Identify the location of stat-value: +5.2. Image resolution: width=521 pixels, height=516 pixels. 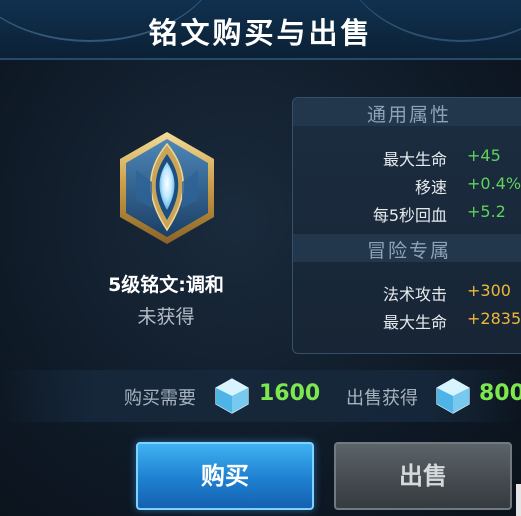
(486, 211).